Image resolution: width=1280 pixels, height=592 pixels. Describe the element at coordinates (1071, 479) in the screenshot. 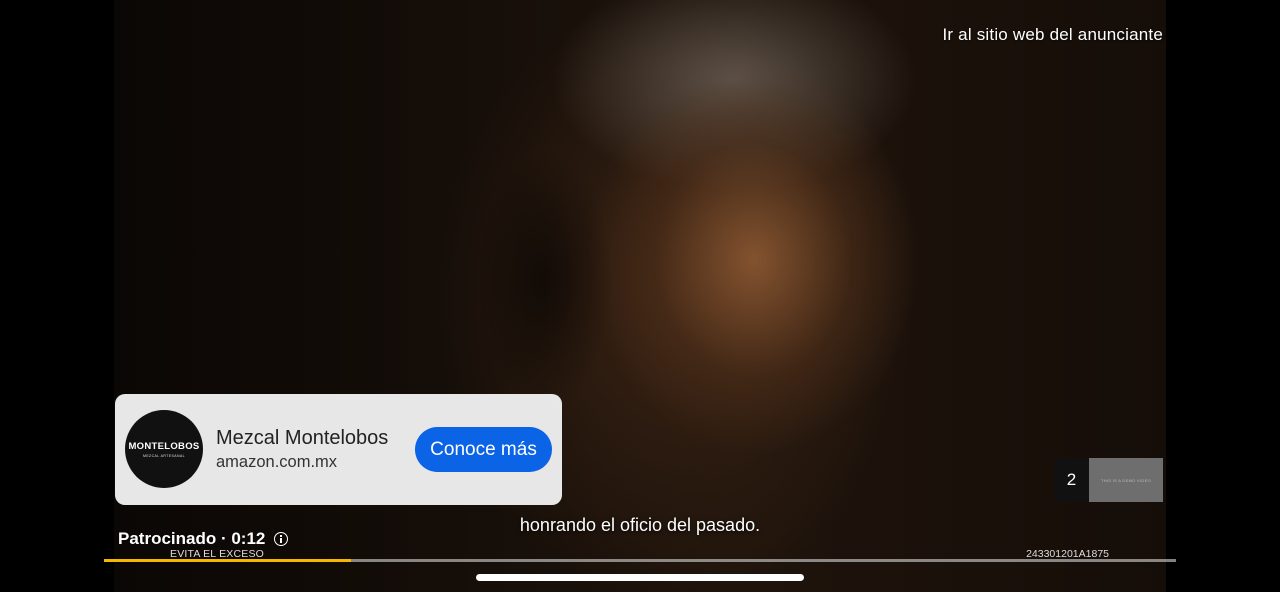

I see `skip-count: 2` at that location.